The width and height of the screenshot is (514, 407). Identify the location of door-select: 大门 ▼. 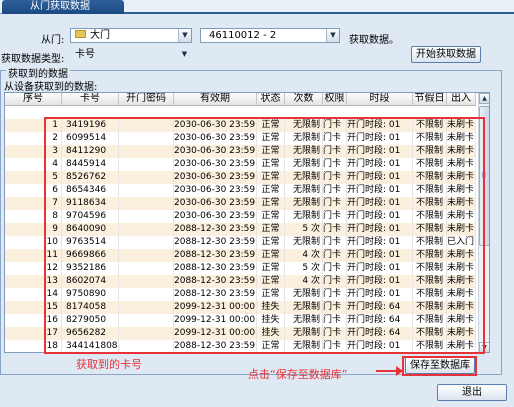
(131, 35).